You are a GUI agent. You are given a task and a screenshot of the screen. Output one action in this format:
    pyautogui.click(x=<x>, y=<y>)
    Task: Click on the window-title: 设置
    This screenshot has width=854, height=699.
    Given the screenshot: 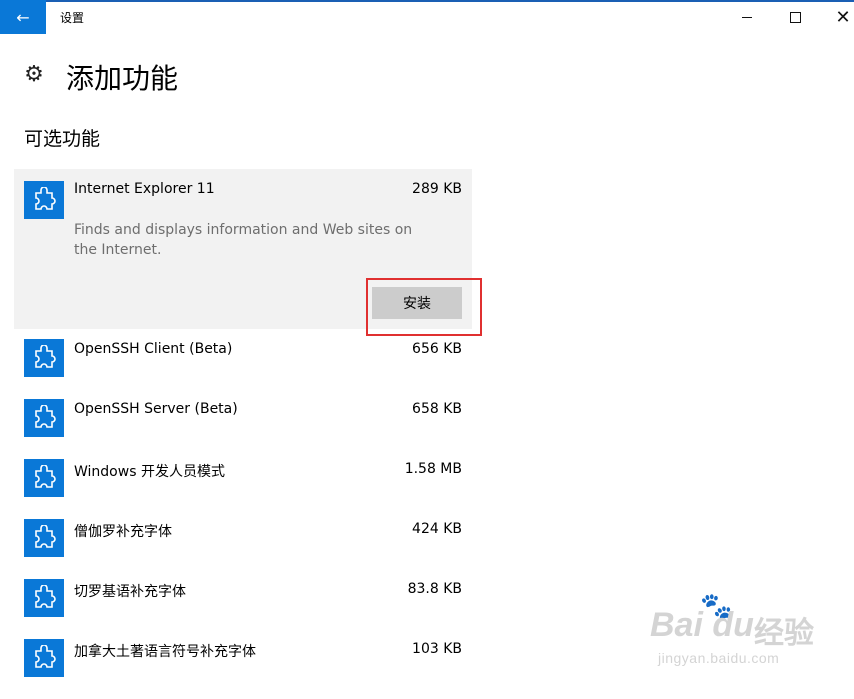 What is the action you would take?
    pyautogui.click(x=72, y=18)
    